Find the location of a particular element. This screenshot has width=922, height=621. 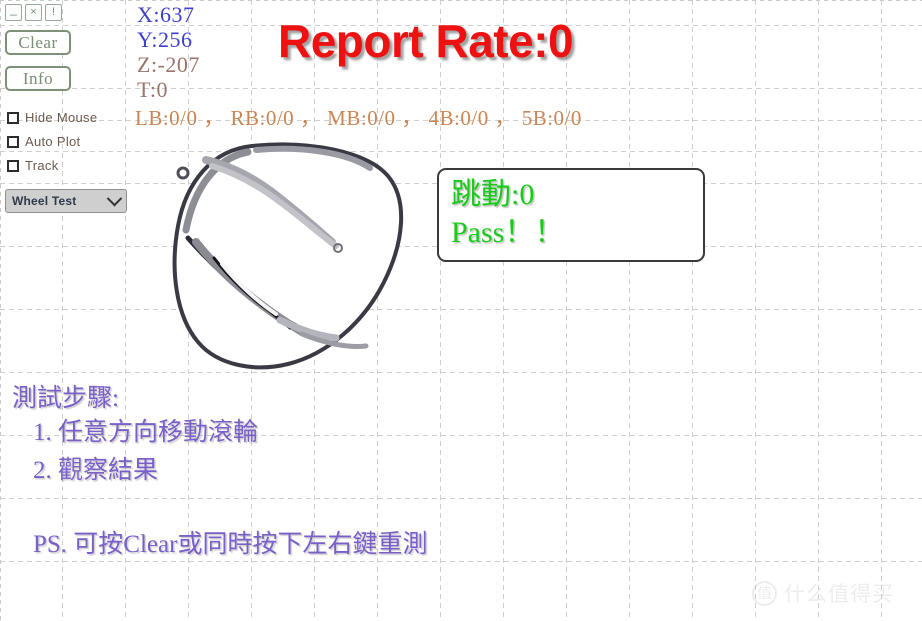

watermark: 值 什么值得买 is located at coordinates (823, 593).